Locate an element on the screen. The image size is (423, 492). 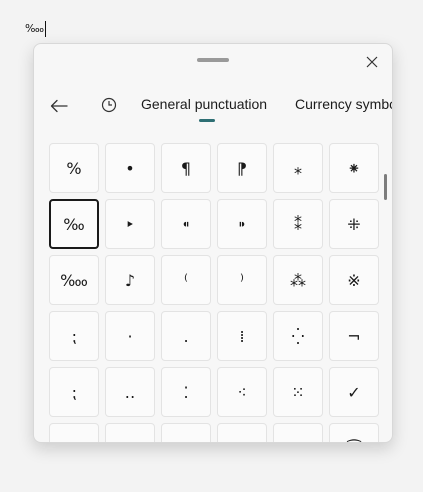
active-tab-indicator is located at coordinates (207, 120).